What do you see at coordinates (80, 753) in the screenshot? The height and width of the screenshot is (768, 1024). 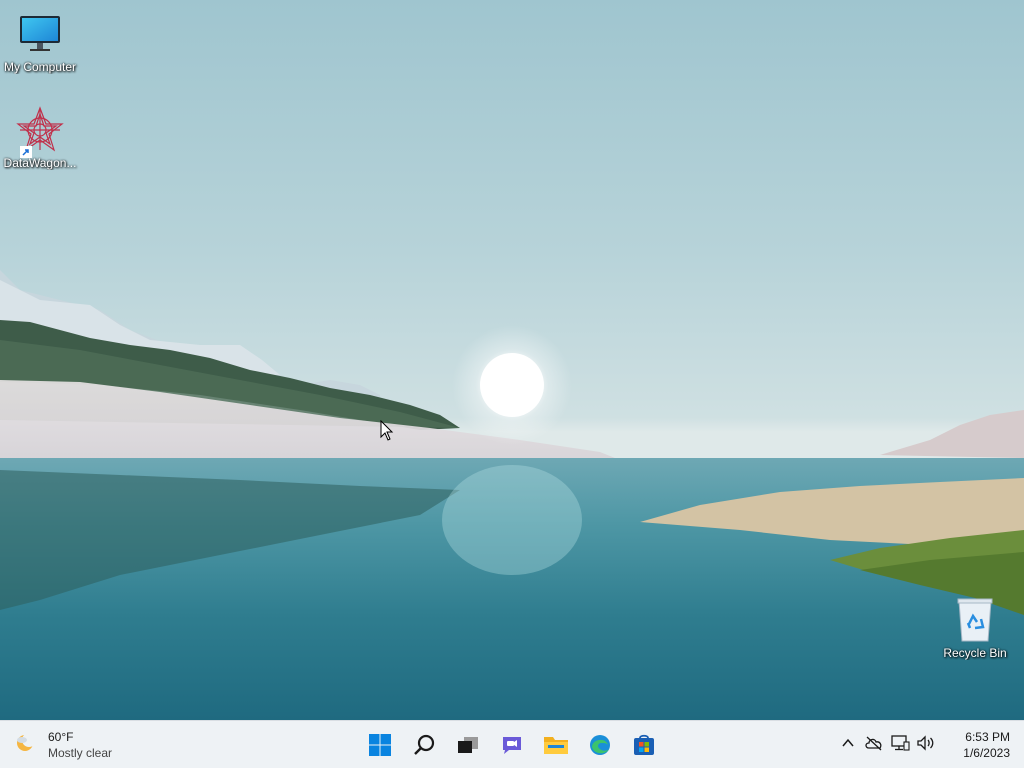 I see `weather-condition: Mostly clear` at bounding box center [80, 753].